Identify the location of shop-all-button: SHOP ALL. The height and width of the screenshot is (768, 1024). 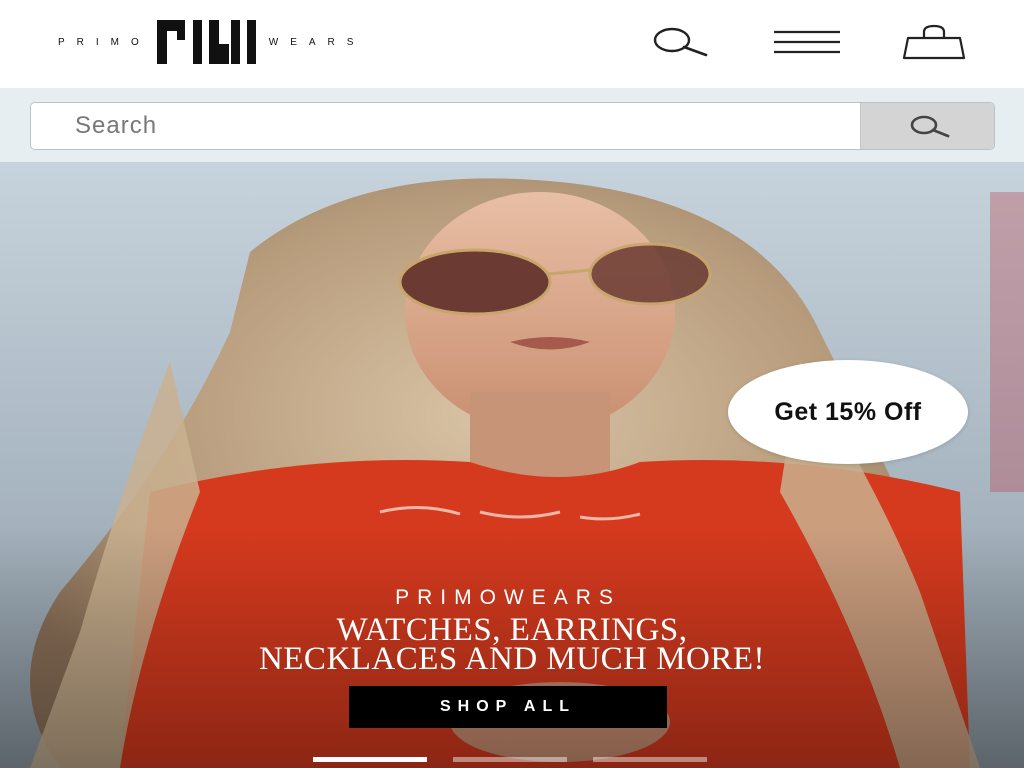
(508, 707).